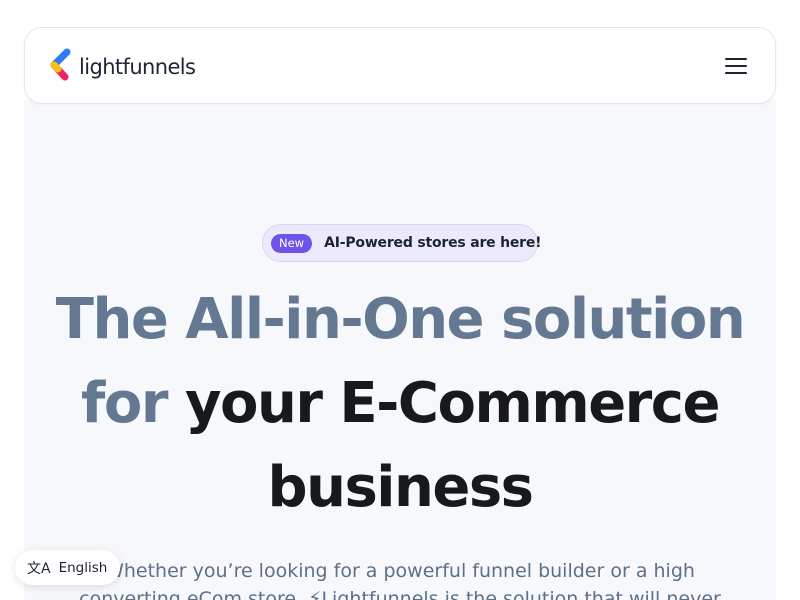  Describe the element at coordinates (83, 567) in the screenshot. I see `language-label: English` at that location.